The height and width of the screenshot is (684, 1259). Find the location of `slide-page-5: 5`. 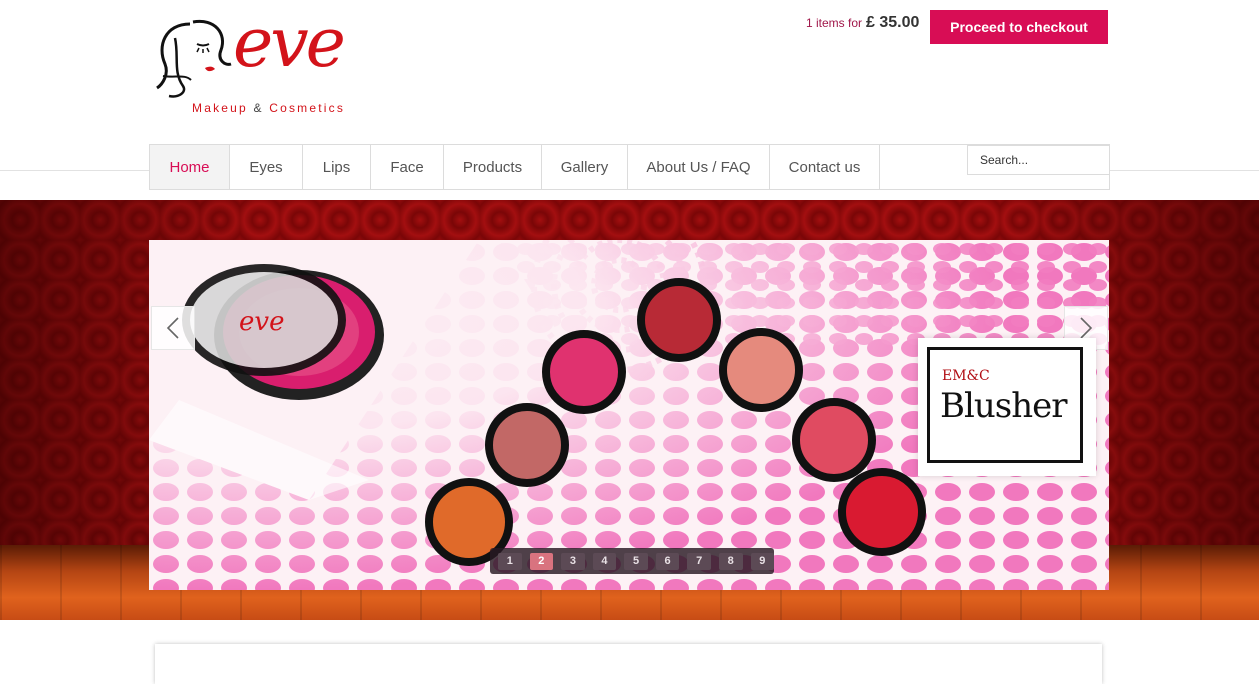

slide-page-5: 5 is located at coordinates (636, 561).